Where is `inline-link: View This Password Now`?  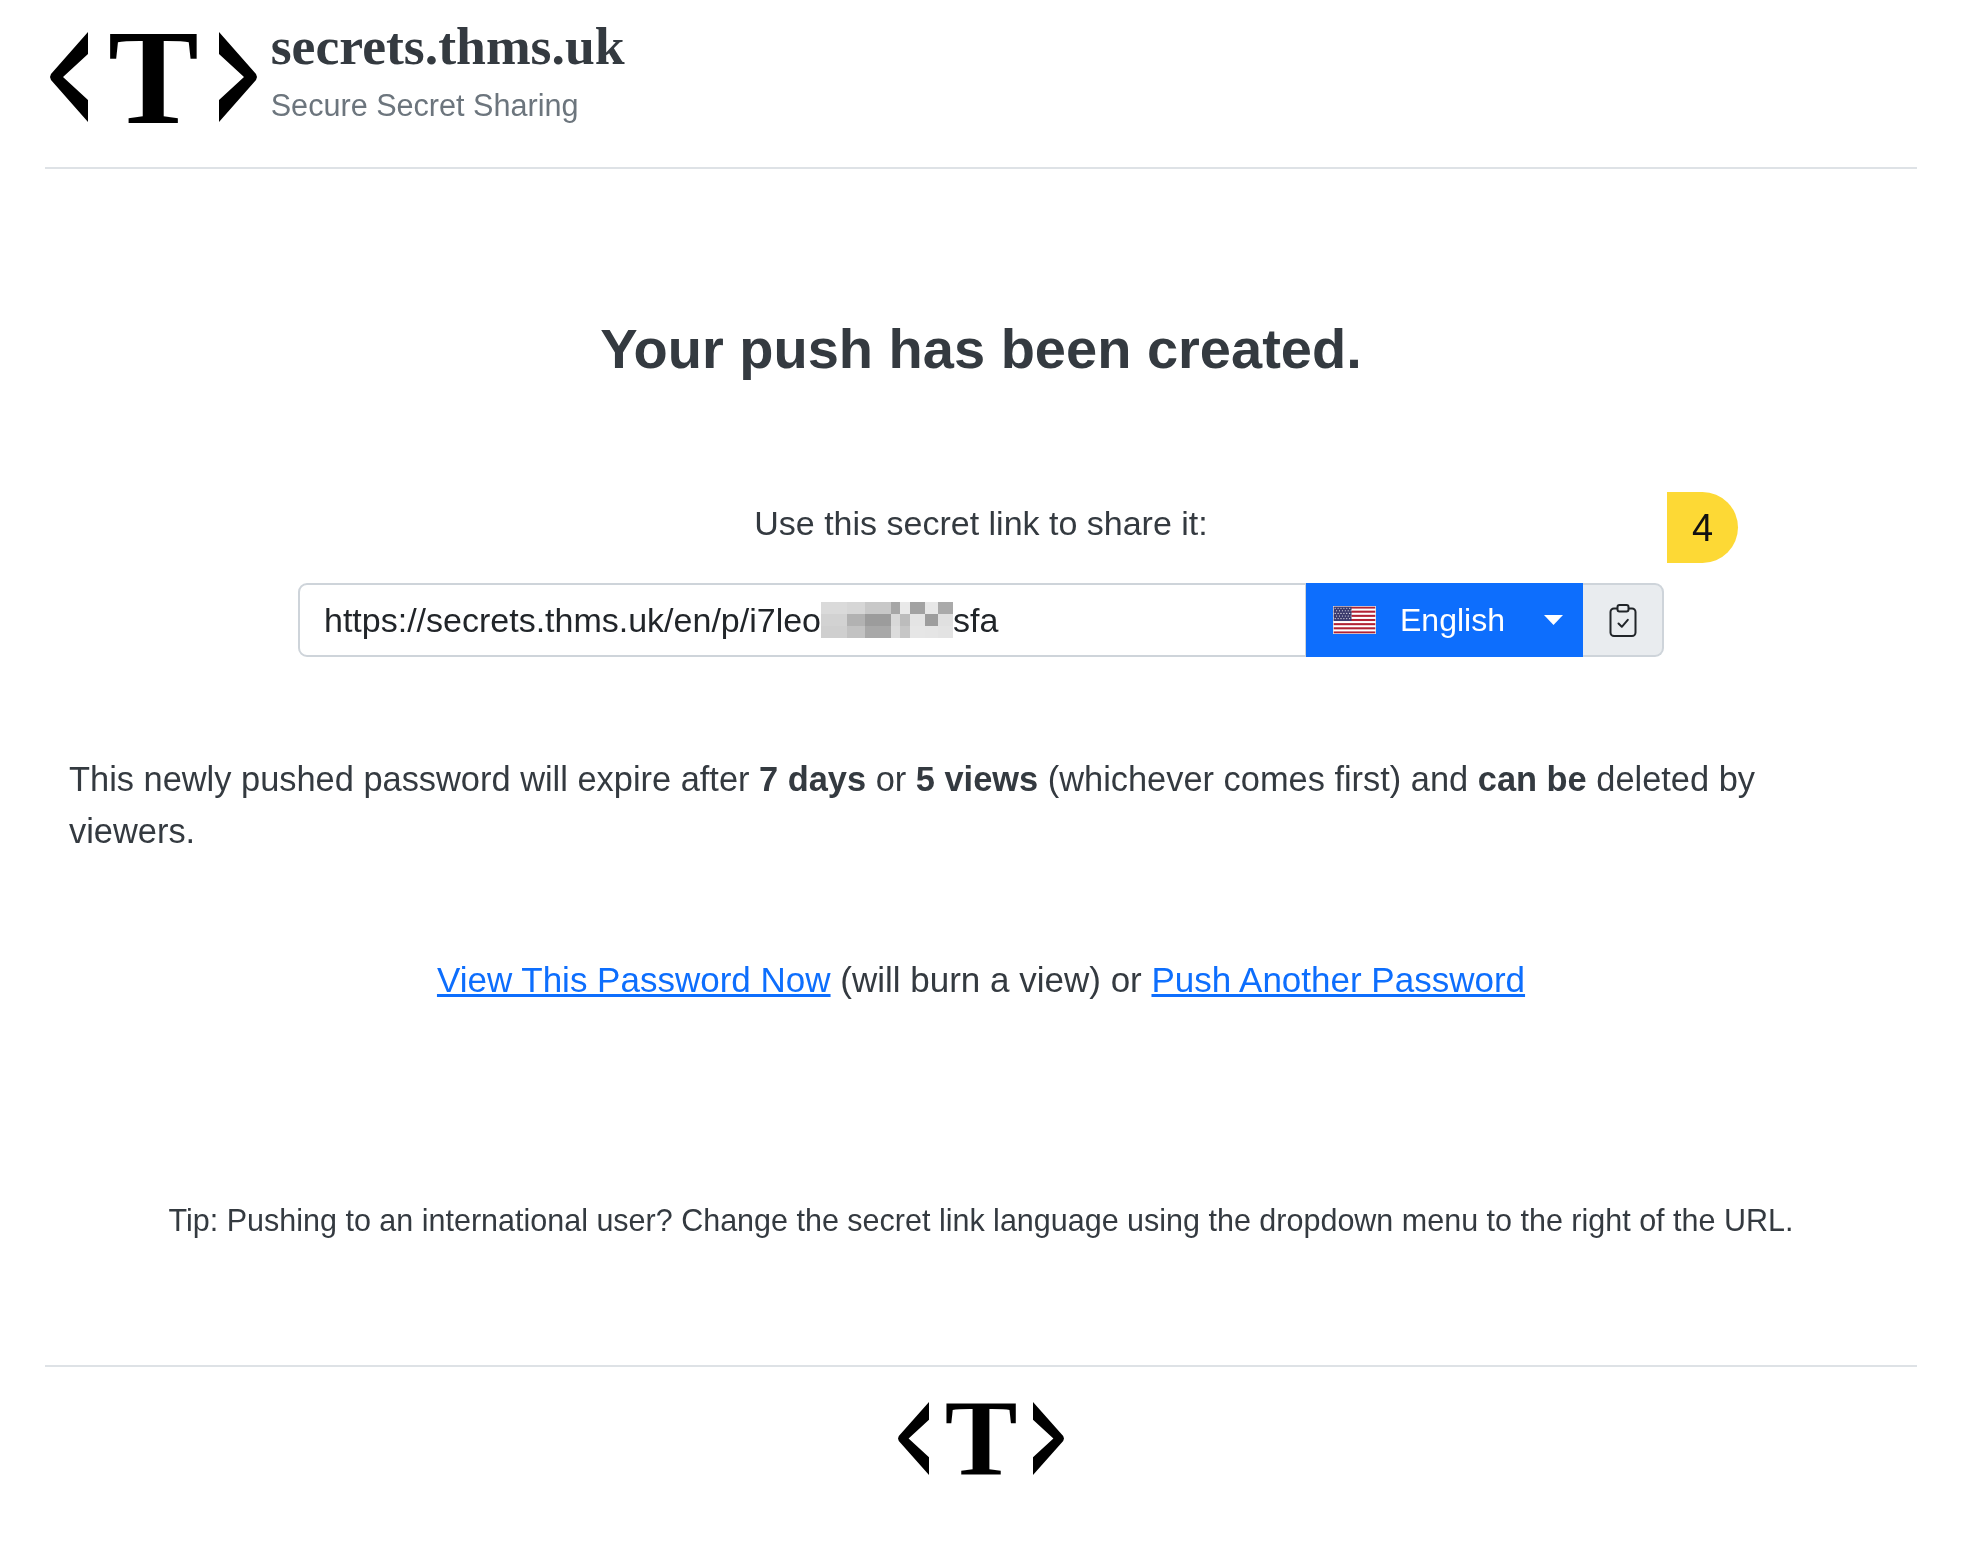 inline-link: View This Password Now is located at coordinates (633, 980).